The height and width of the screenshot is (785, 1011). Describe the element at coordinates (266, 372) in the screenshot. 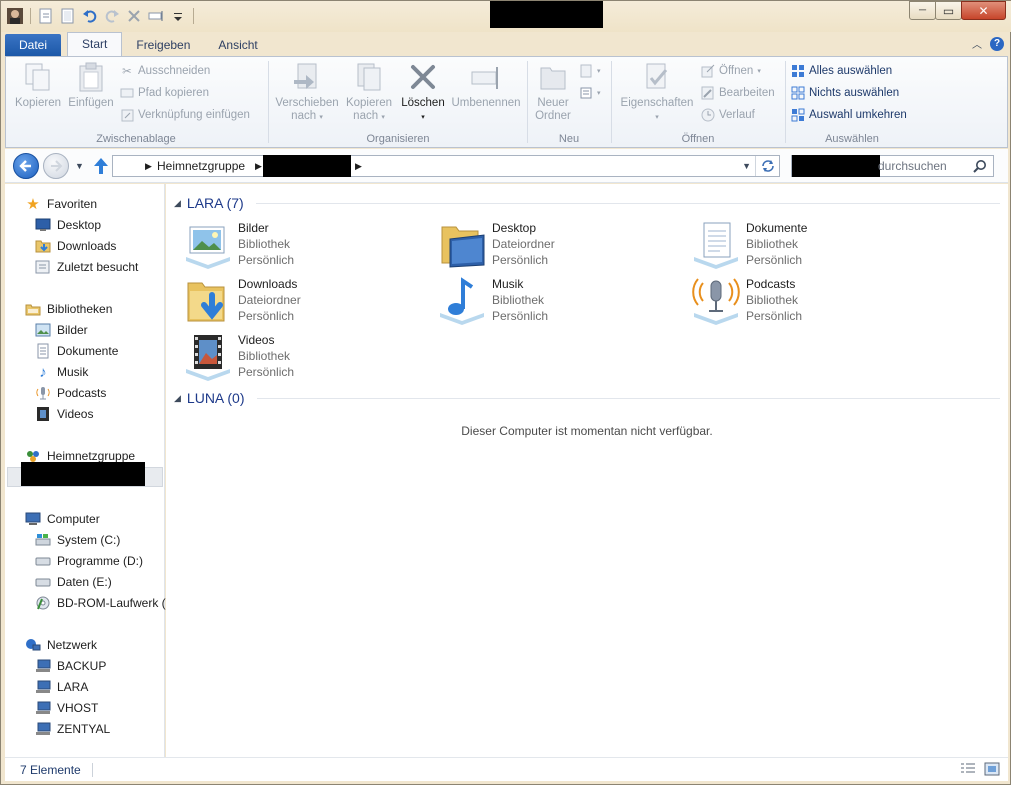

I see `tile-videos-owner: Persönlich` at that location.